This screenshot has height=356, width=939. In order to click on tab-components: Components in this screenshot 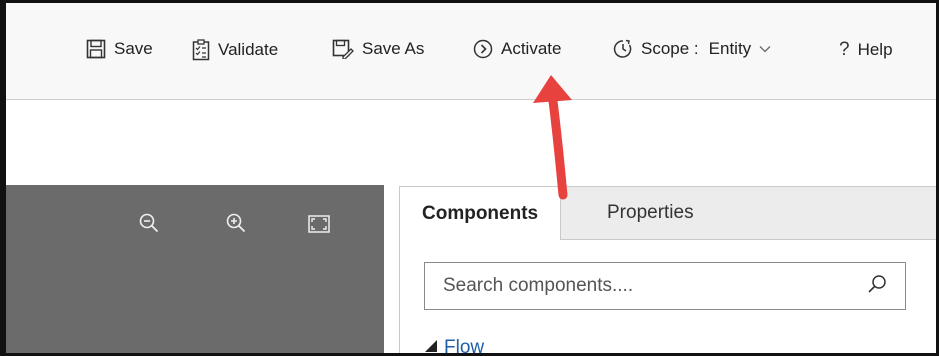, I will do `click(481, 213)`.